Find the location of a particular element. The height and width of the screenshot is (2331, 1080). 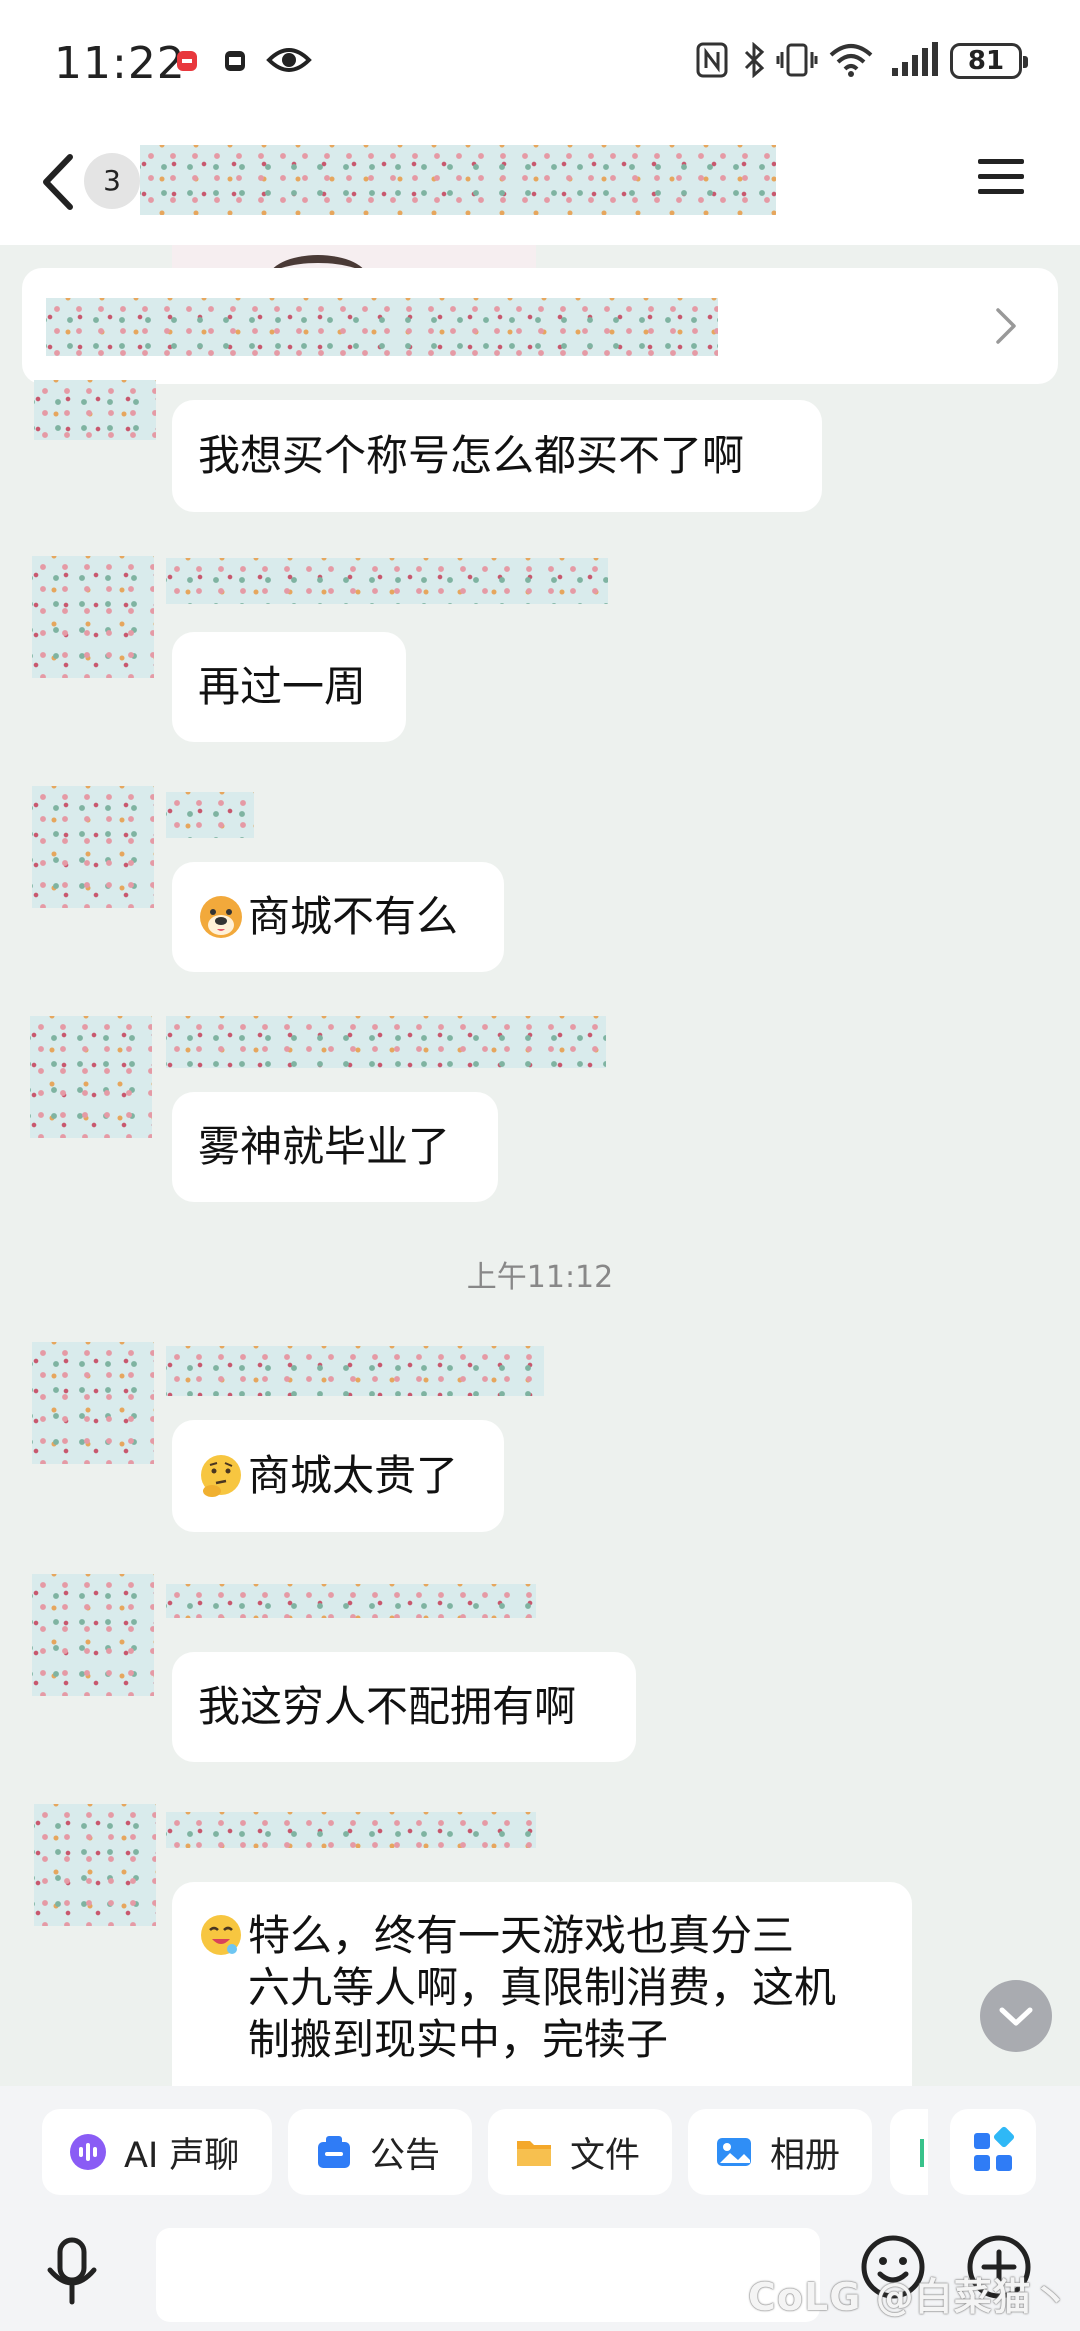

chat-header: 3 is located at coordinates (540, 185).